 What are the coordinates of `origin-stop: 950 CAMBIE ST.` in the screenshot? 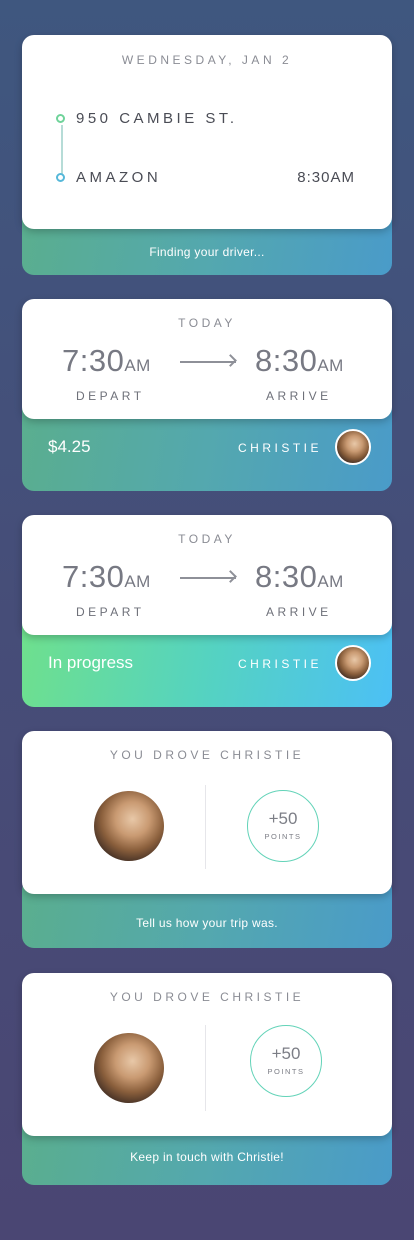 It's located at (147, 118).